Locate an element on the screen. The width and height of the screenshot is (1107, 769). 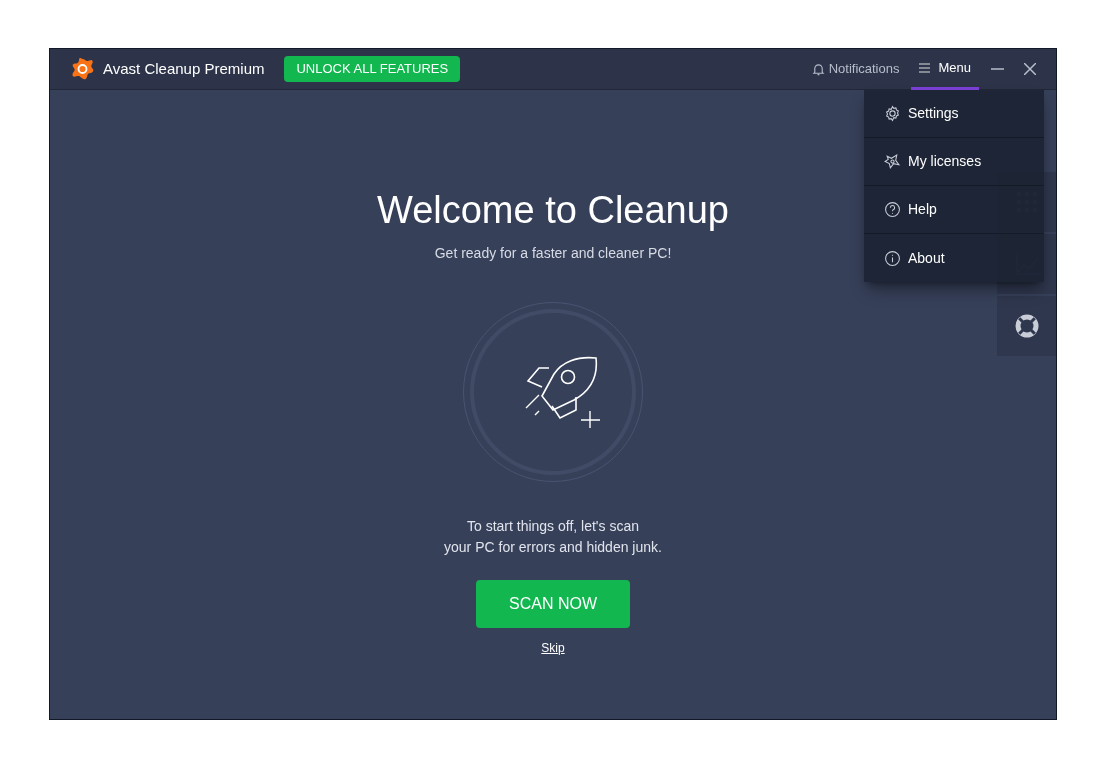
menu-item: Settings is located at coordinates (954, 114).